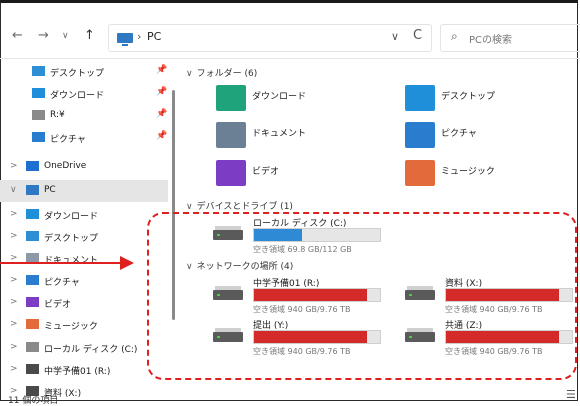 This screenshot has width=580, height=406. Describe the element at coordinates (270, 38) in the screenshot. I see `address-bar: › PC ∨ C` at that location.